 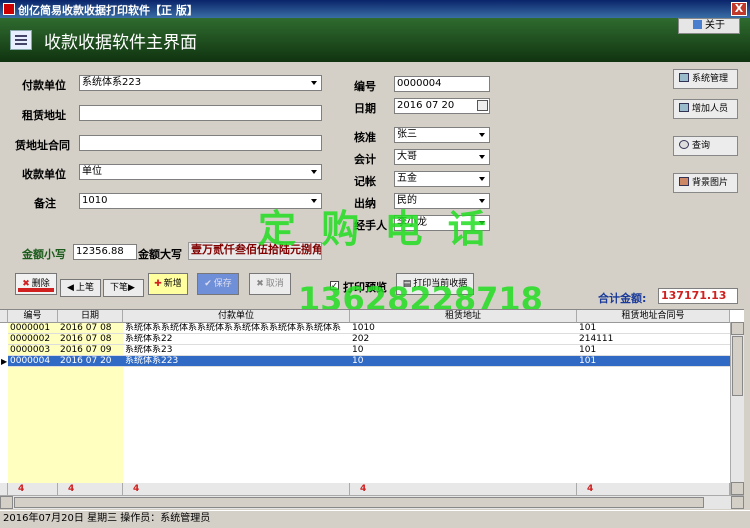 What do you see at coordinates (684, 77) in the screenshot?
I see `admin-icon` at bounding box center [684, 77].